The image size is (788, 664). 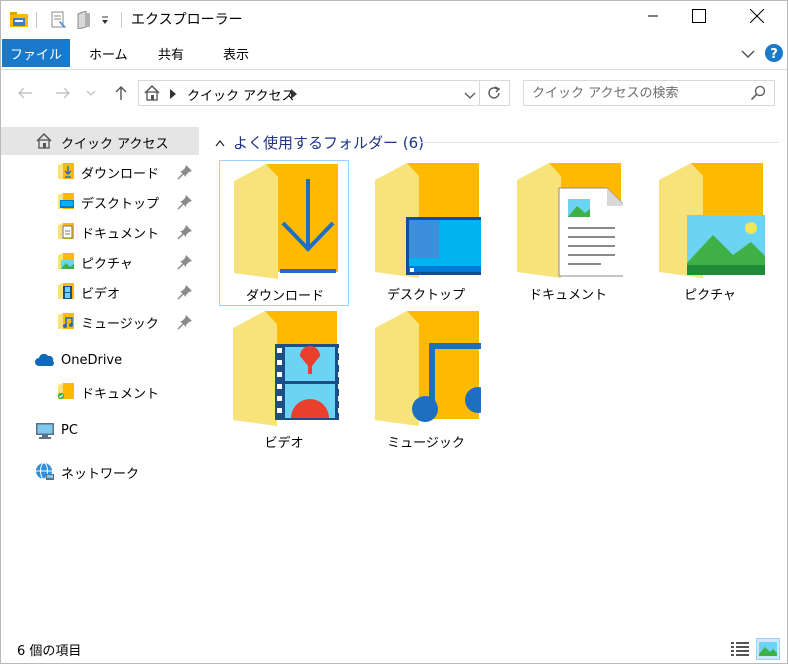 What do you see at coordinates (394, 20) in the screenshot?
I see `title-bar: エクスプローラー` at bounding box center [394, 20].